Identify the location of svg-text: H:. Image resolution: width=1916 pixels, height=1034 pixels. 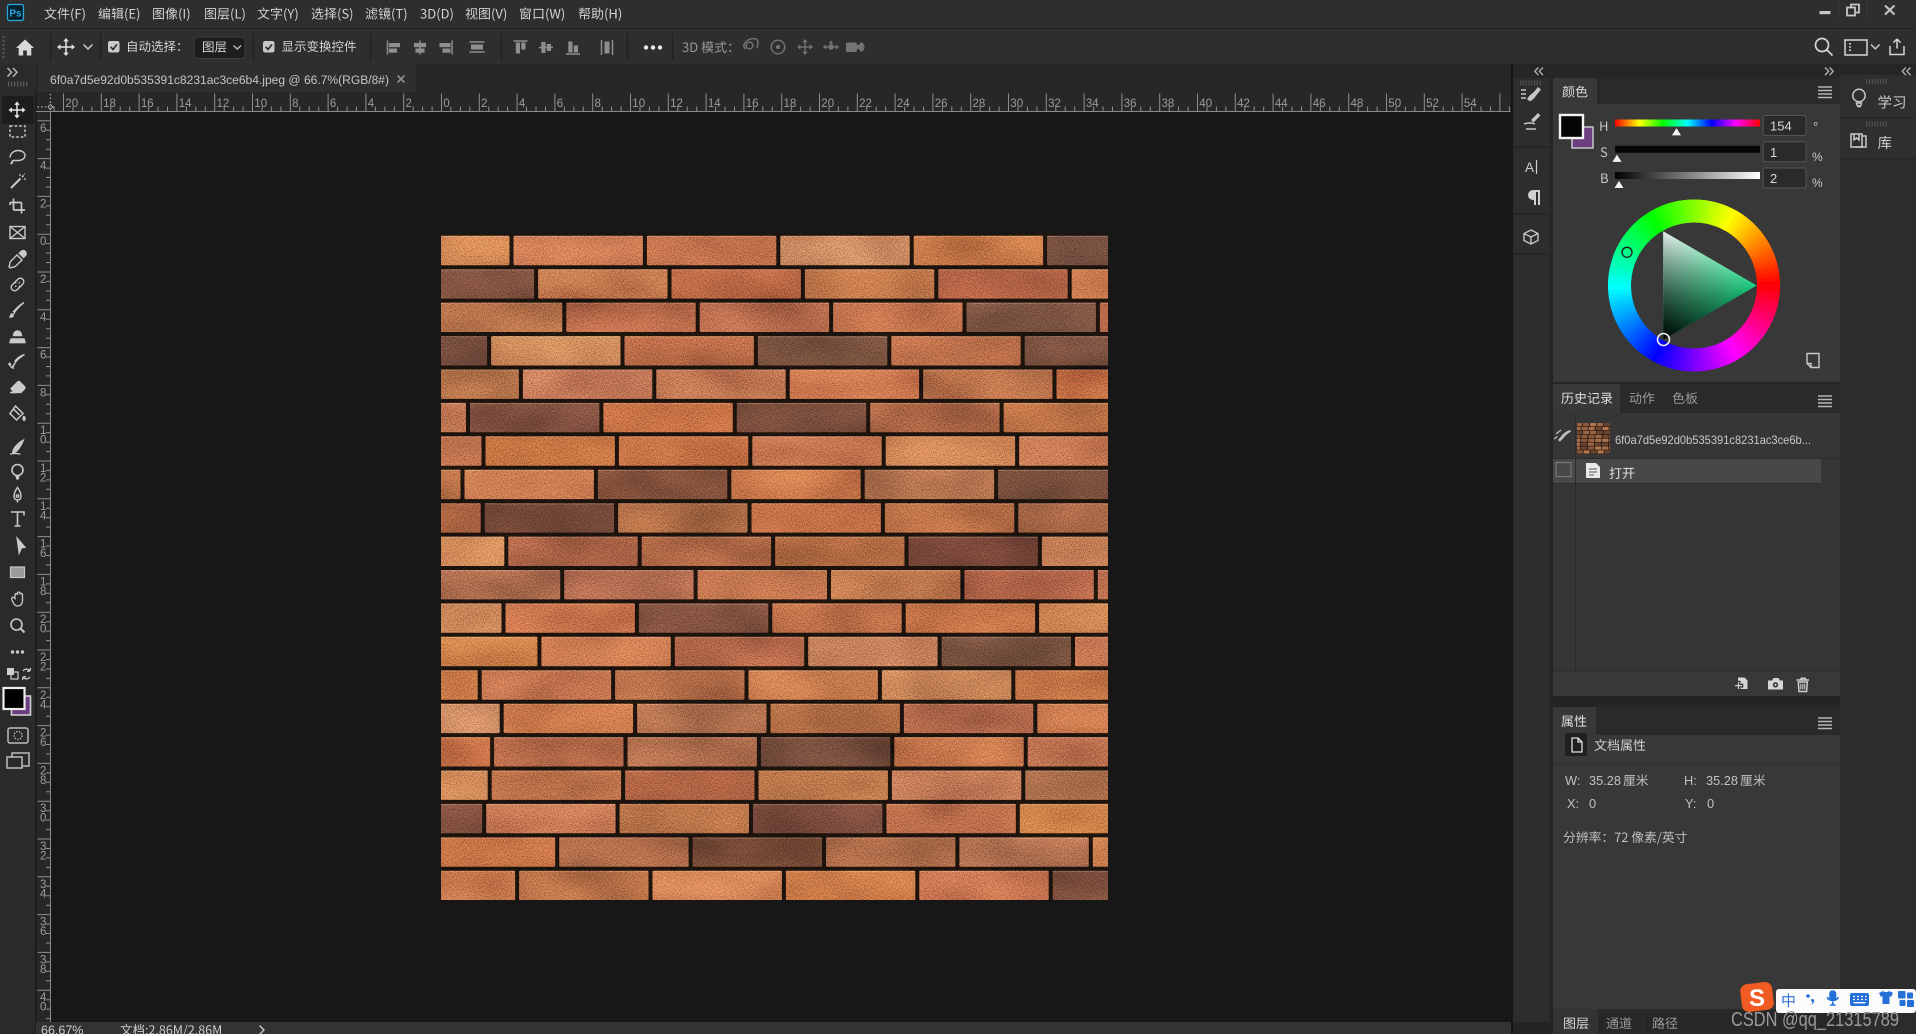
(1690, 780).